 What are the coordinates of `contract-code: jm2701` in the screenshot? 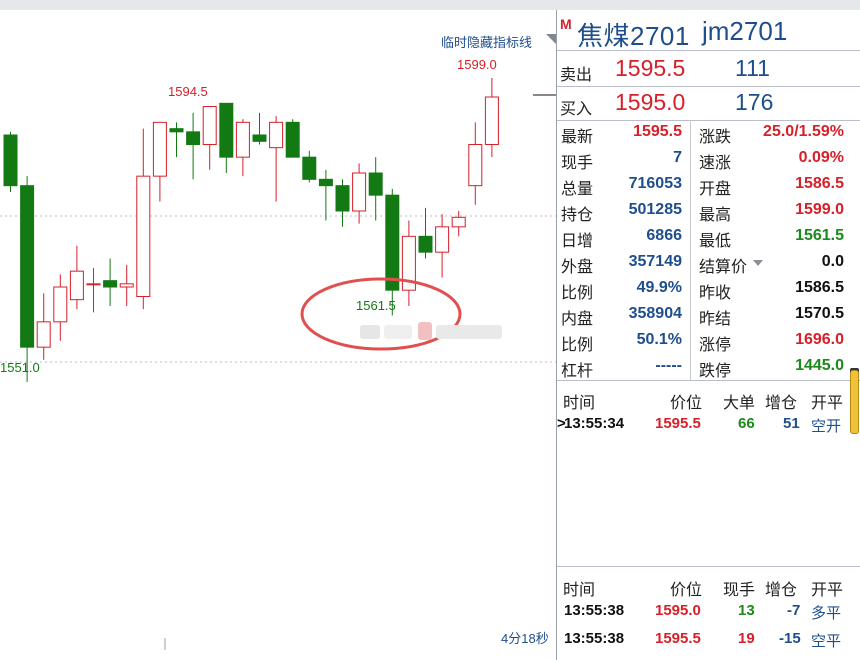 It's located at (744, 31).